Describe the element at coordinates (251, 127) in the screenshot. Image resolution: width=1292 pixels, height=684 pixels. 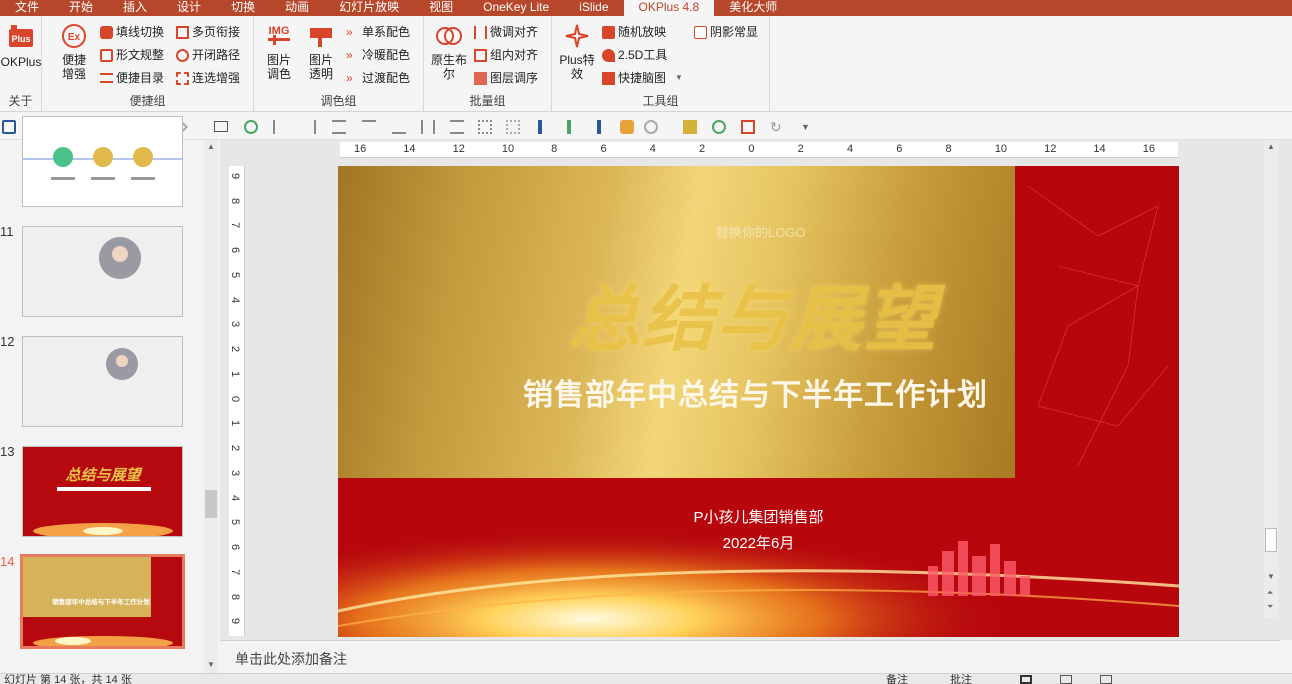
I see `oval-icon` at that location.